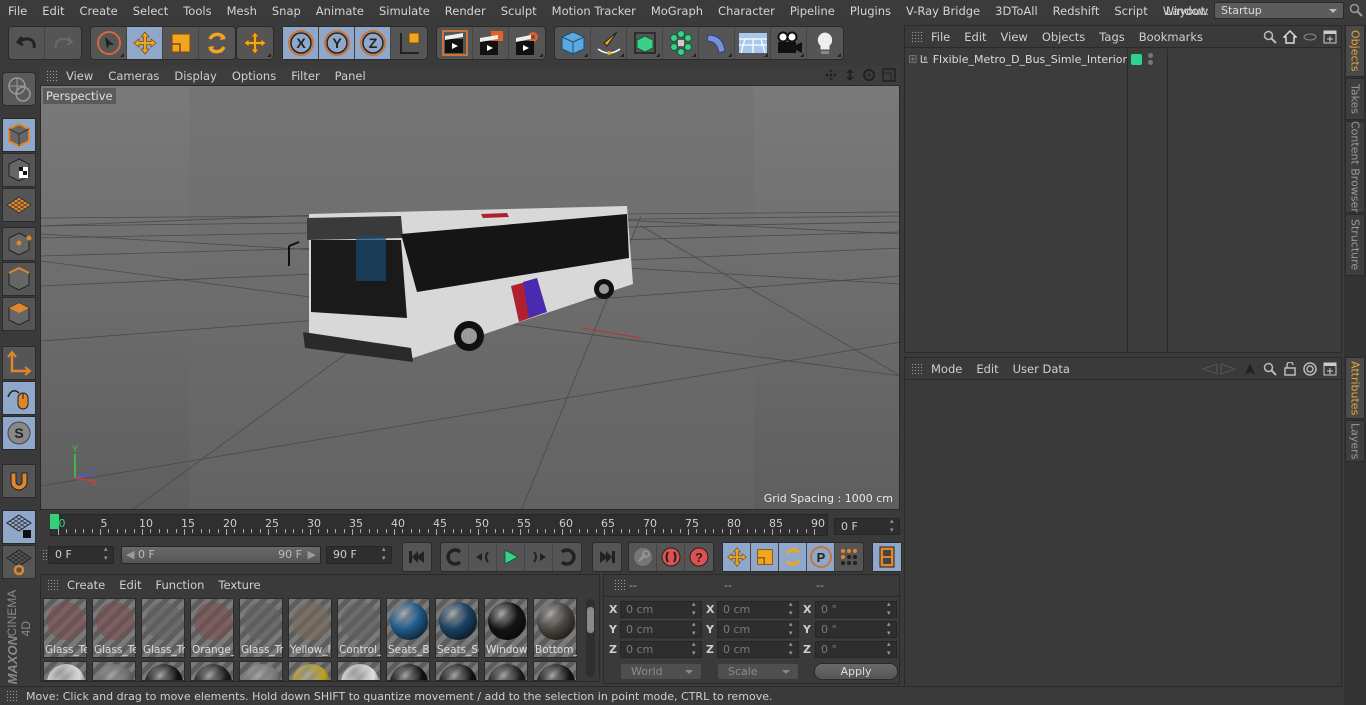 The height and width of the screenshot is (705, 1366). I want to click on rotate-view-icon, so click(869, 75).